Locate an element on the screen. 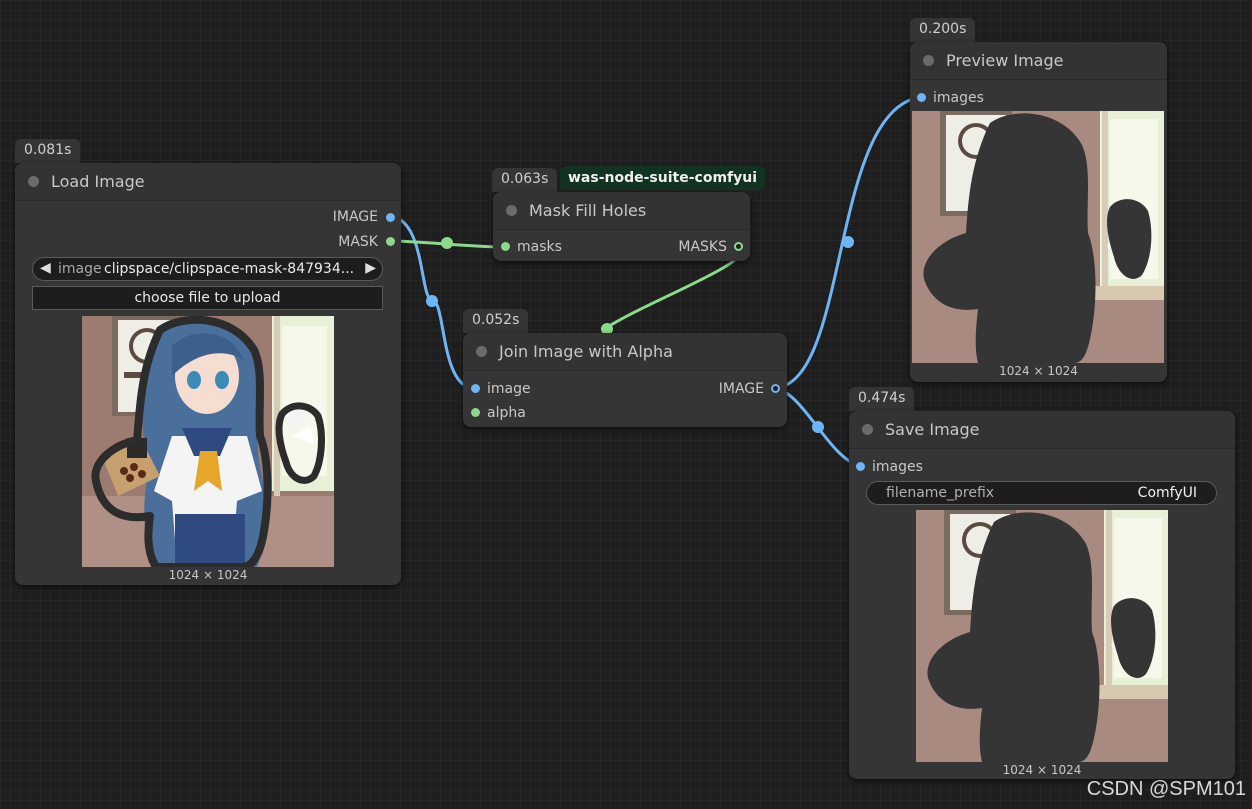  save-image-exec-time: 0.474s is located at coordinates (882, 399).